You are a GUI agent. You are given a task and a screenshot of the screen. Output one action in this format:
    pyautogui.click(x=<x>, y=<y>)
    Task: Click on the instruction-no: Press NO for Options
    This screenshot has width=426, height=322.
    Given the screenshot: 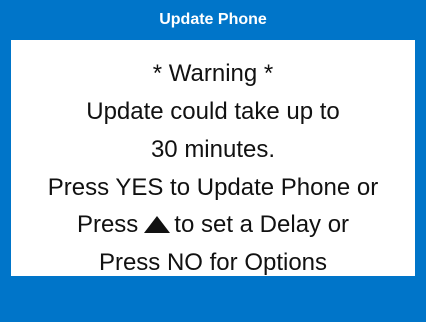 What is the action you would take?
    pyautogui.click(x=213, y=262)
    